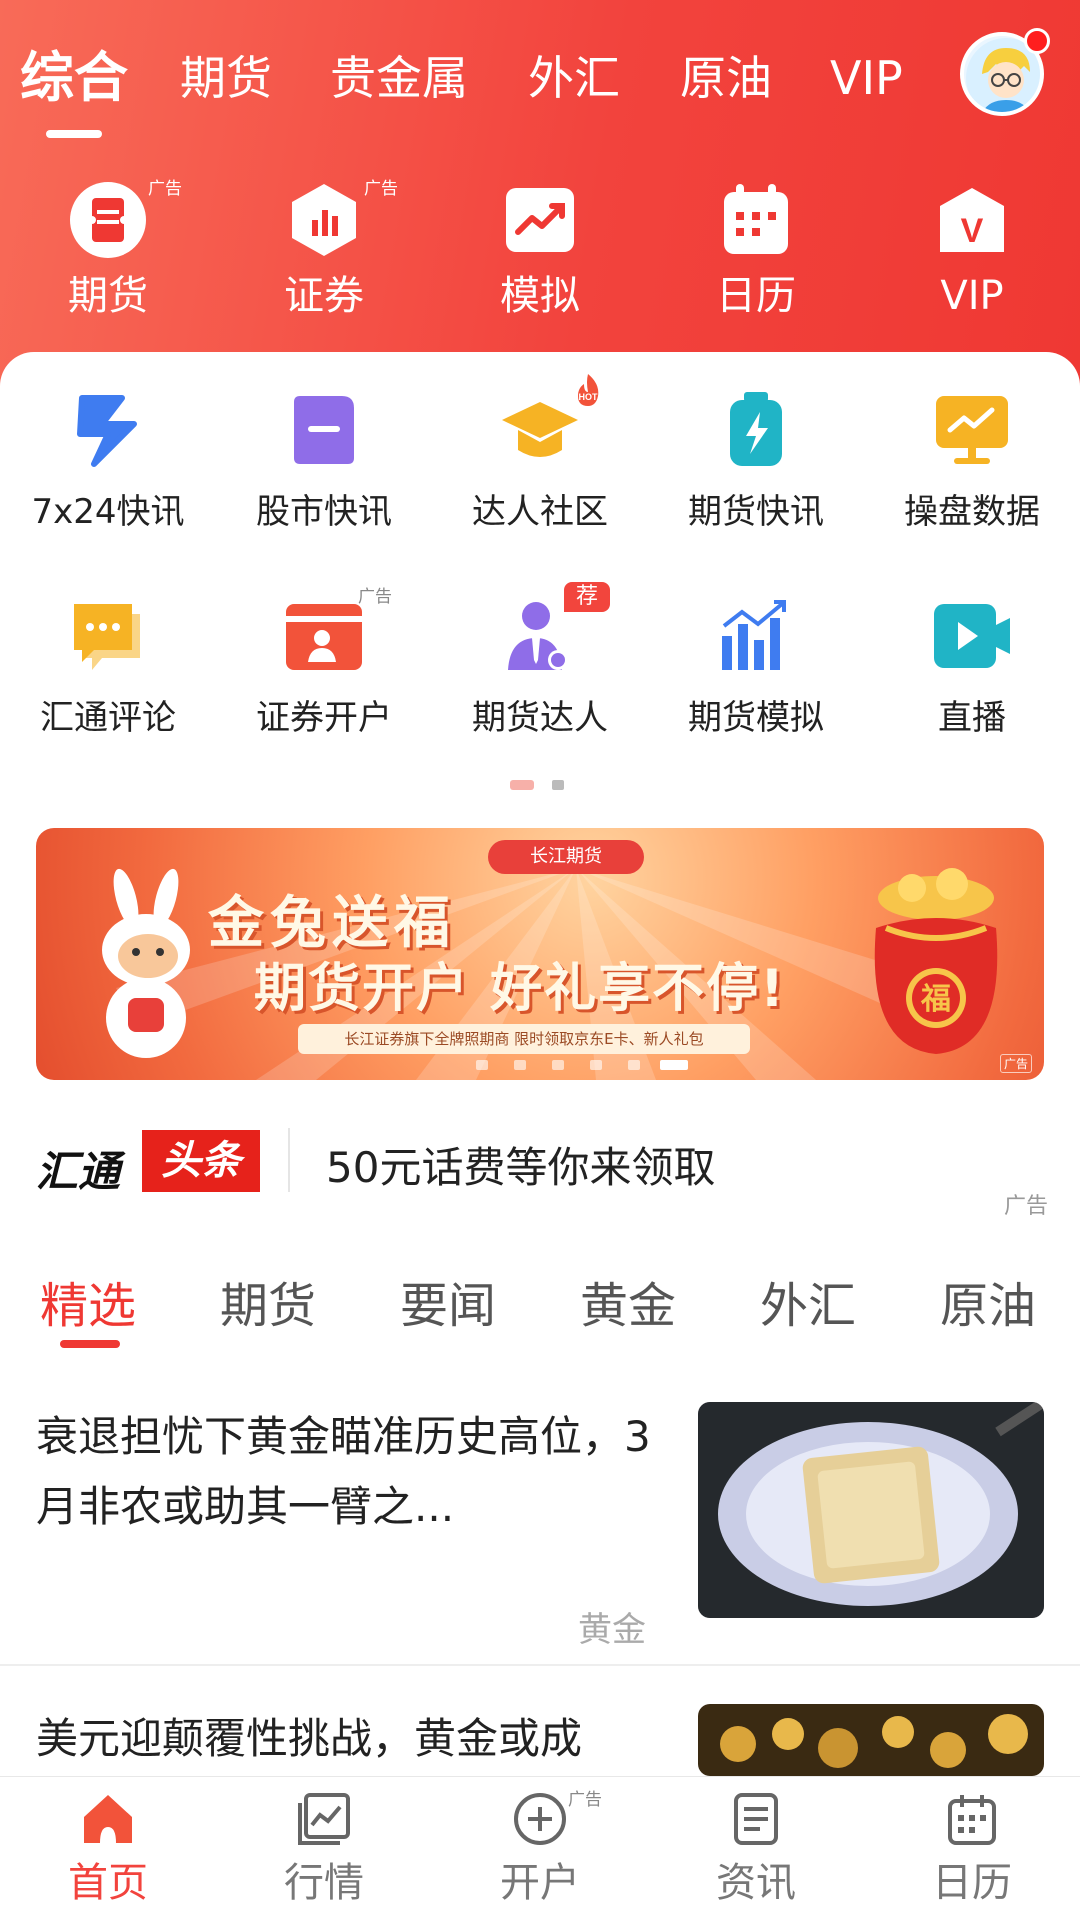 Image resolution: width=1080 pixels, height=1920 pixels. What do you see at coordinates (972, 1883) in the screenshot?
I see `nav-calendar-label: 日历` at bounding box center [972, 1883].